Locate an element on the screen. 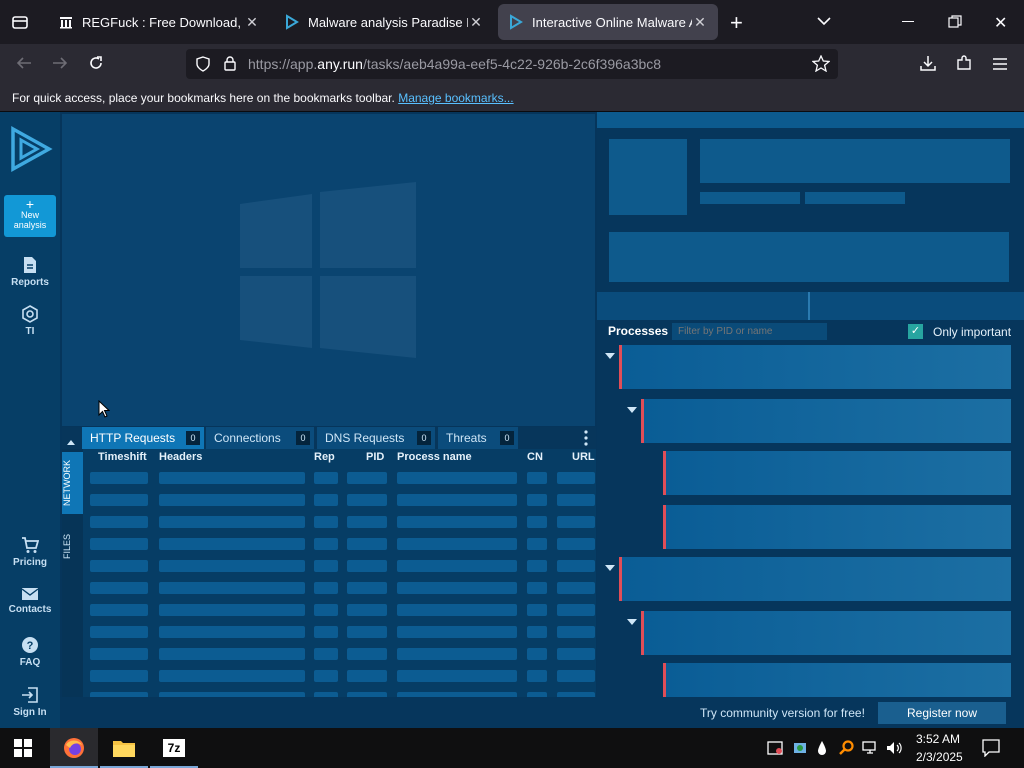 Image resolution: width=1024 pixels, height=768 pixels. shield-icon is located at coordinates (203, 66).